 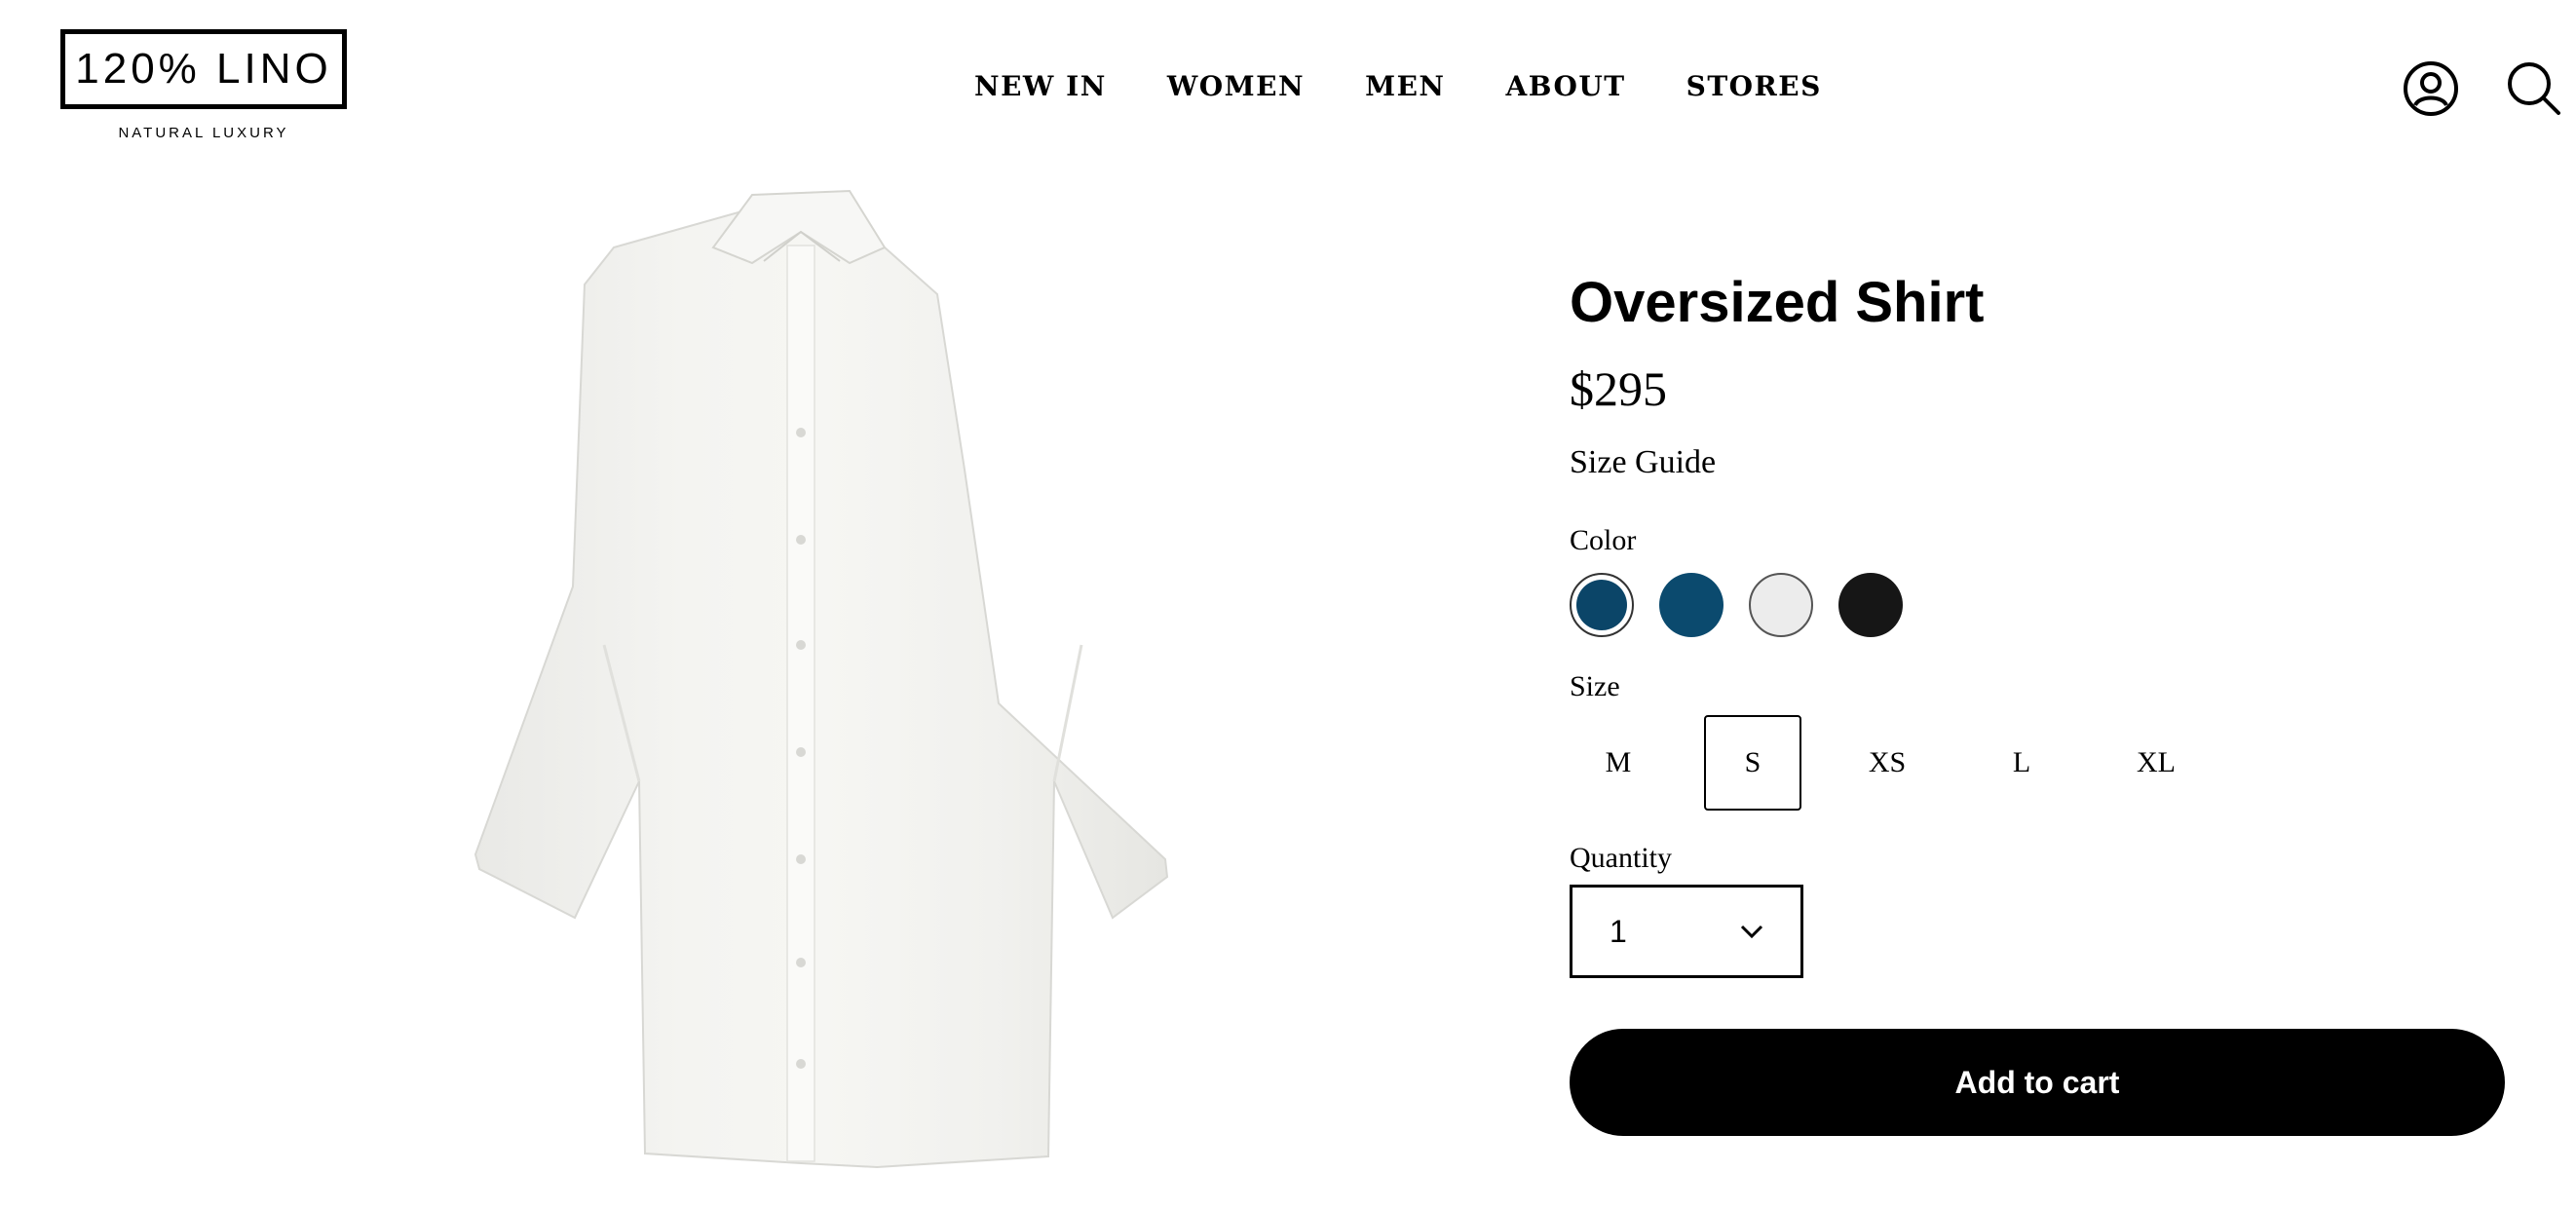 I want to click on logo-text: 120% LINO, so click(x=203, y=69).